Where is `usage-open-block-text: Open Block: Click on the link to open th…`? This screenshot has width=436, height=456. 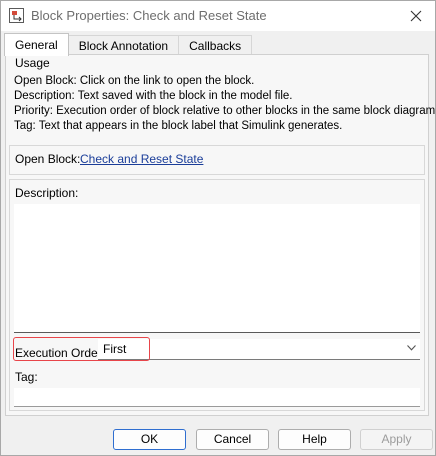
usage-open-block-text: Open Block: Click on the link to open th… is located at coordinates (134, 81).